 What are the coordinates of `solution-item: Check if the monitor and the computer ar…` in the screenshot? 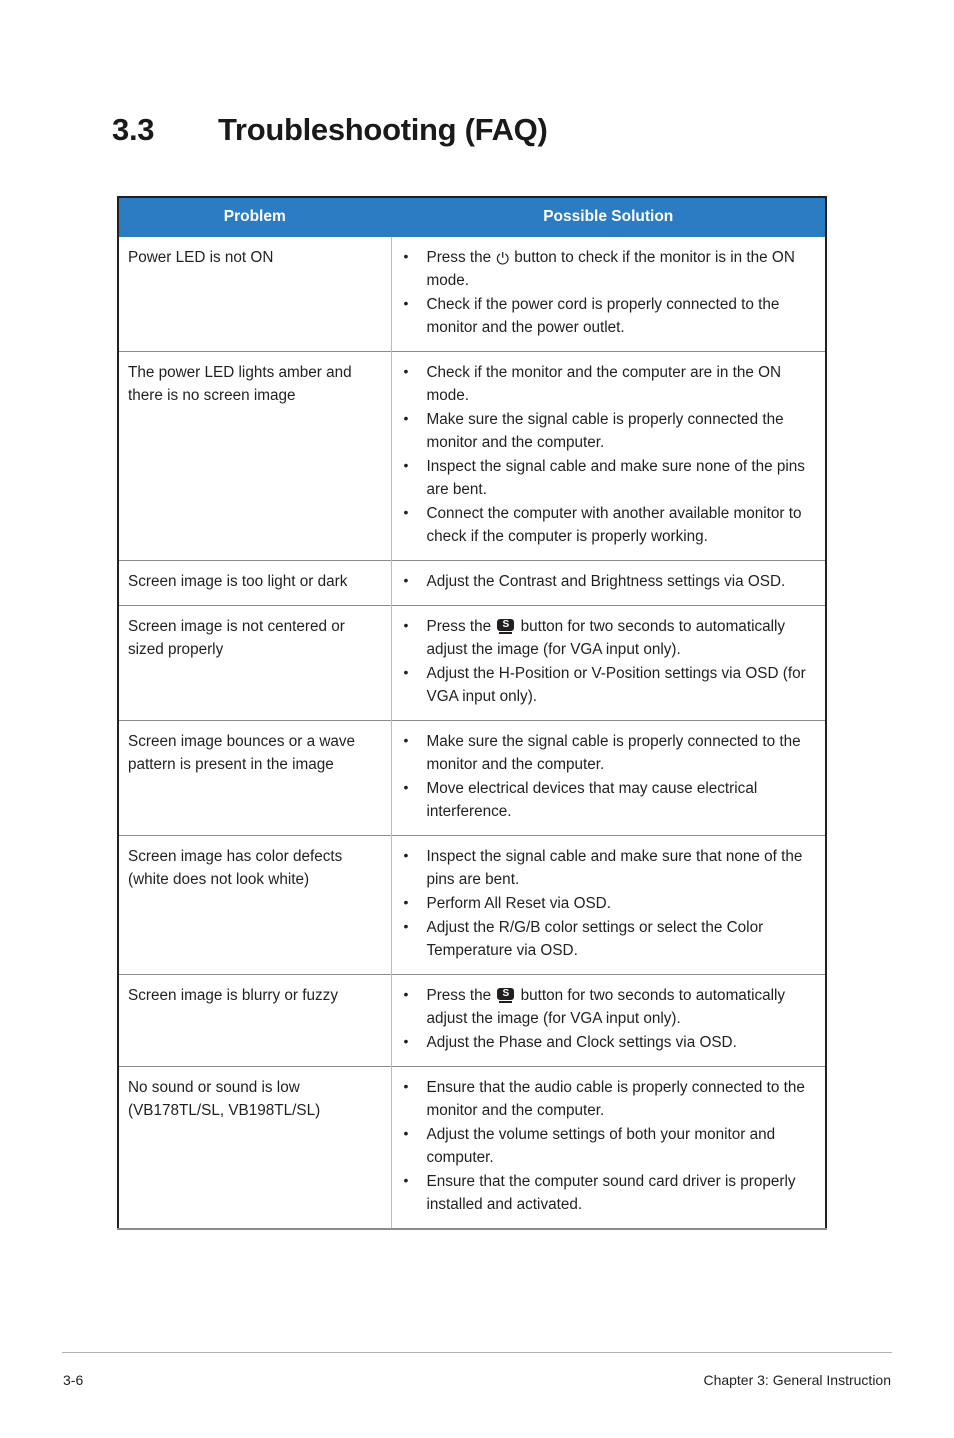 It's located at (610, 383).